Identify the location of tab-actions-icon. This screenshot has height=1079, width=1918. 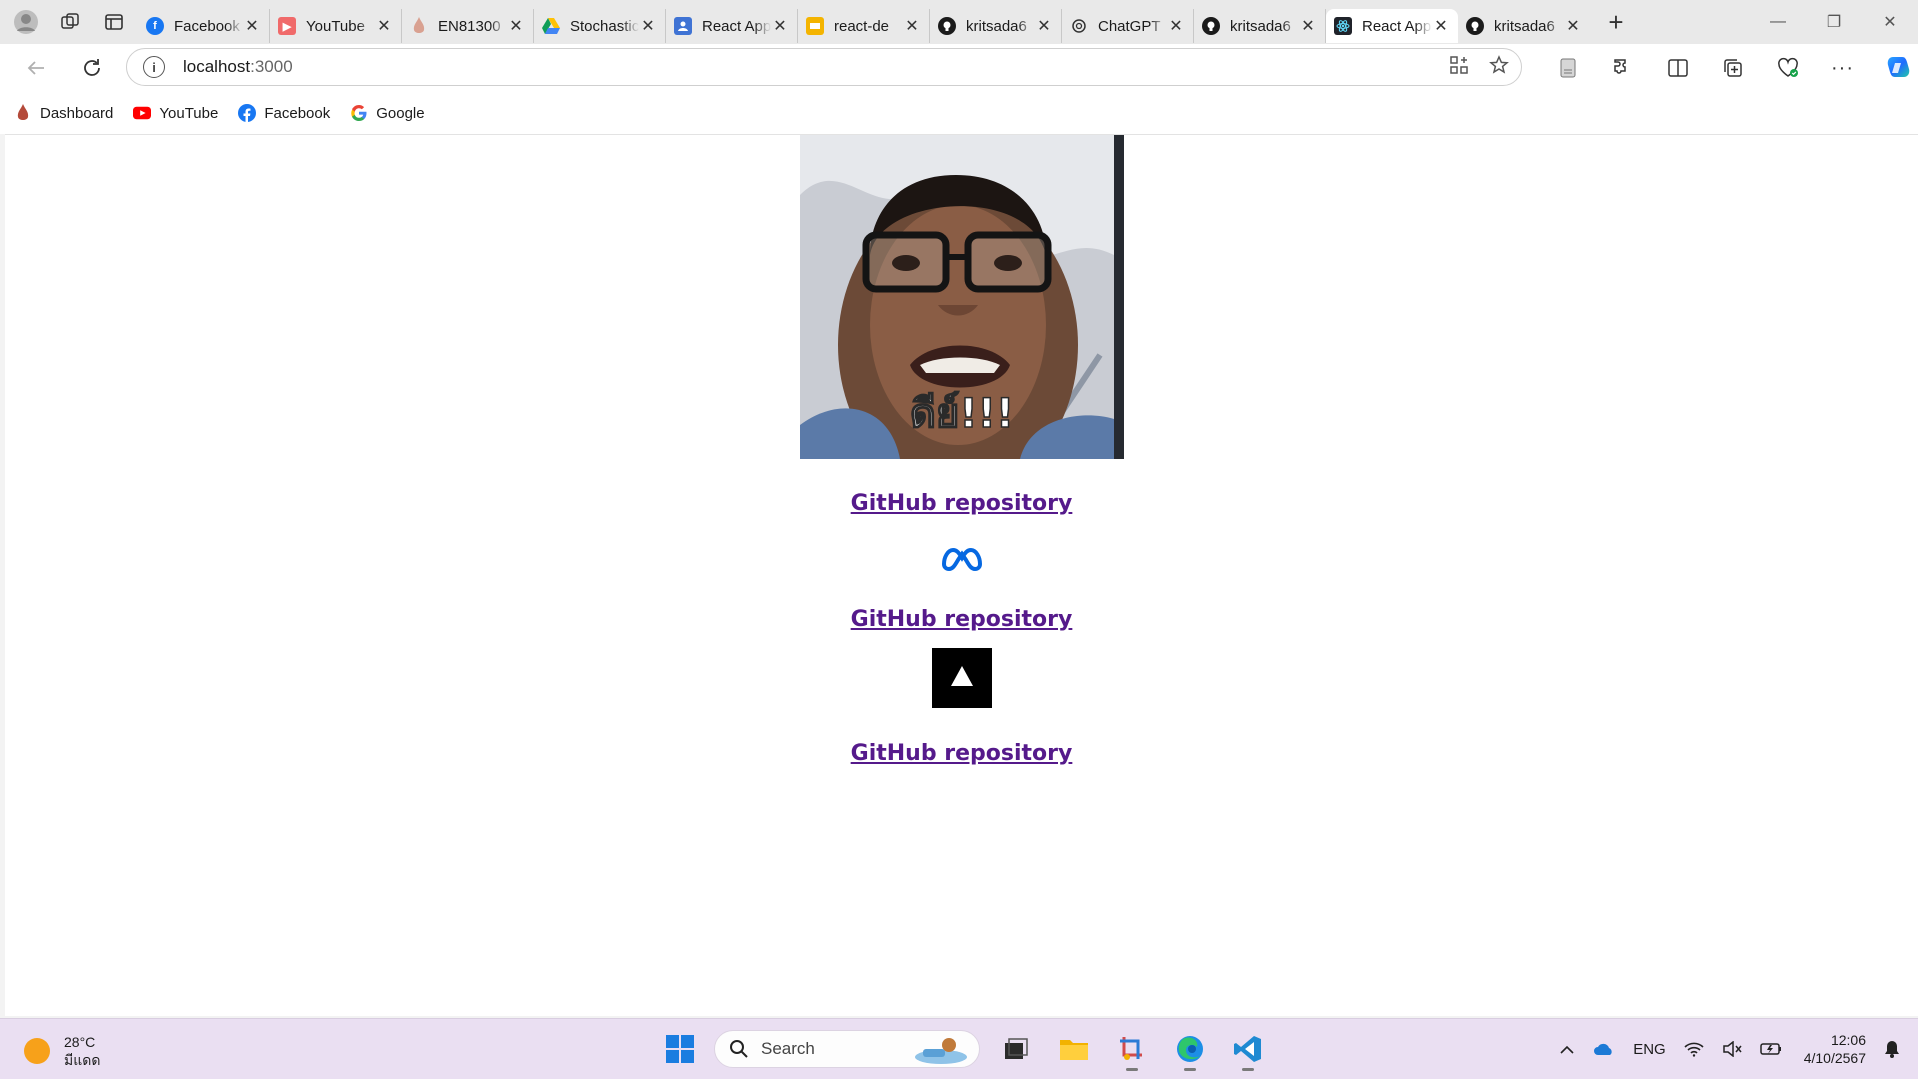
(114, 22).